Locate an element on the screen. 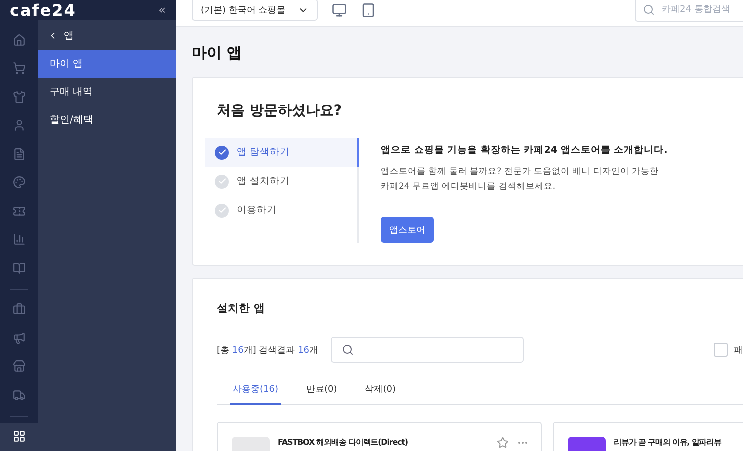  tablet-icon is located at coordinates (368, 10).